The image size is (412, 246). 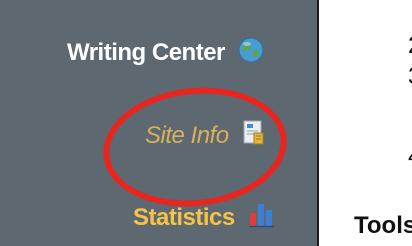 What do you see at coordinates (261, 217) in the screenshot?
I see `bar-chart-icon` at bounding box center [261, 217].